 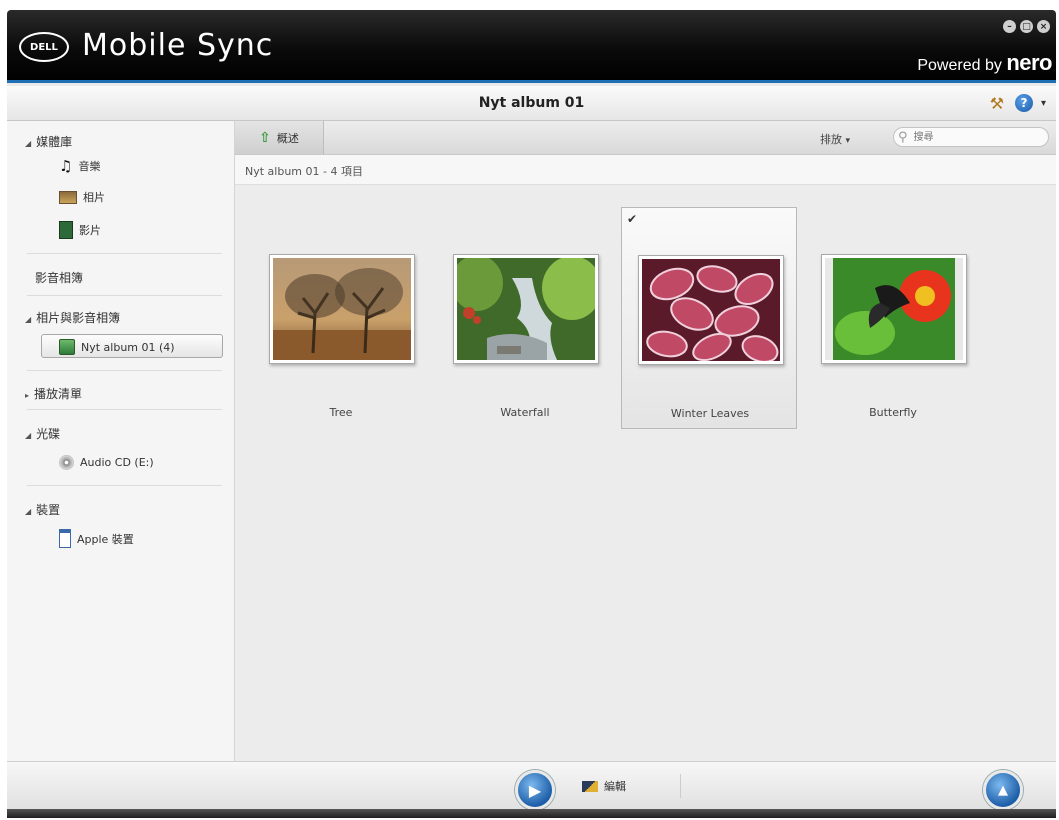 I want to click on tile-caption: Butterfly, so click(x=893, y=412).